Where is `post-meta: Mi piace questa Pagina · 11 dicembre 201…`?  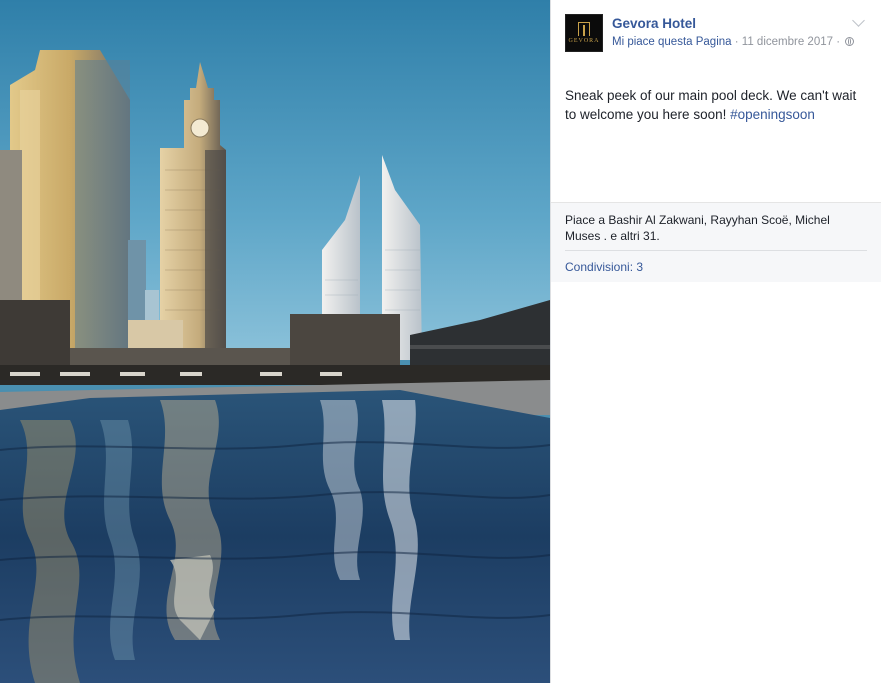 post-meta: Mi piace questa Pagina · 11 dicembre 201… is located at coordinates (739, 42).